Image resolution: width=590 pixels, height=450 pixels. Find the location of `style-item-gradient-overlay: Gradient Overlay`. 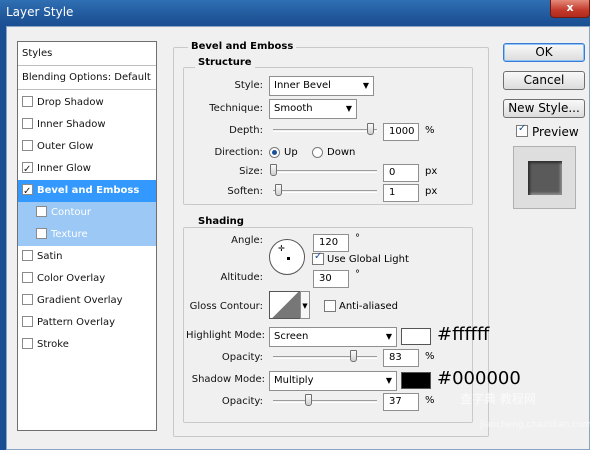

style-item-gradient-overlay: Gradient Overlay is located at coordinates (87, 301).